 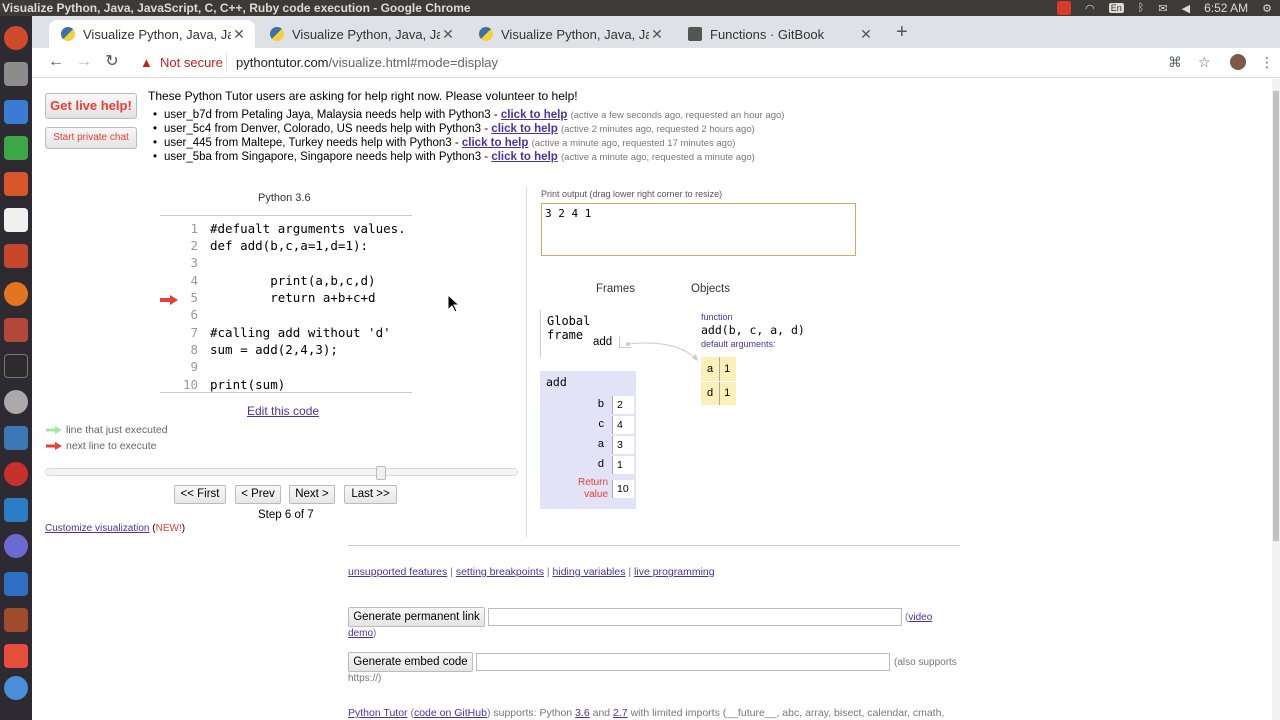 I want to click on clock: 6:52 AM, so click(x=1226, y=8).